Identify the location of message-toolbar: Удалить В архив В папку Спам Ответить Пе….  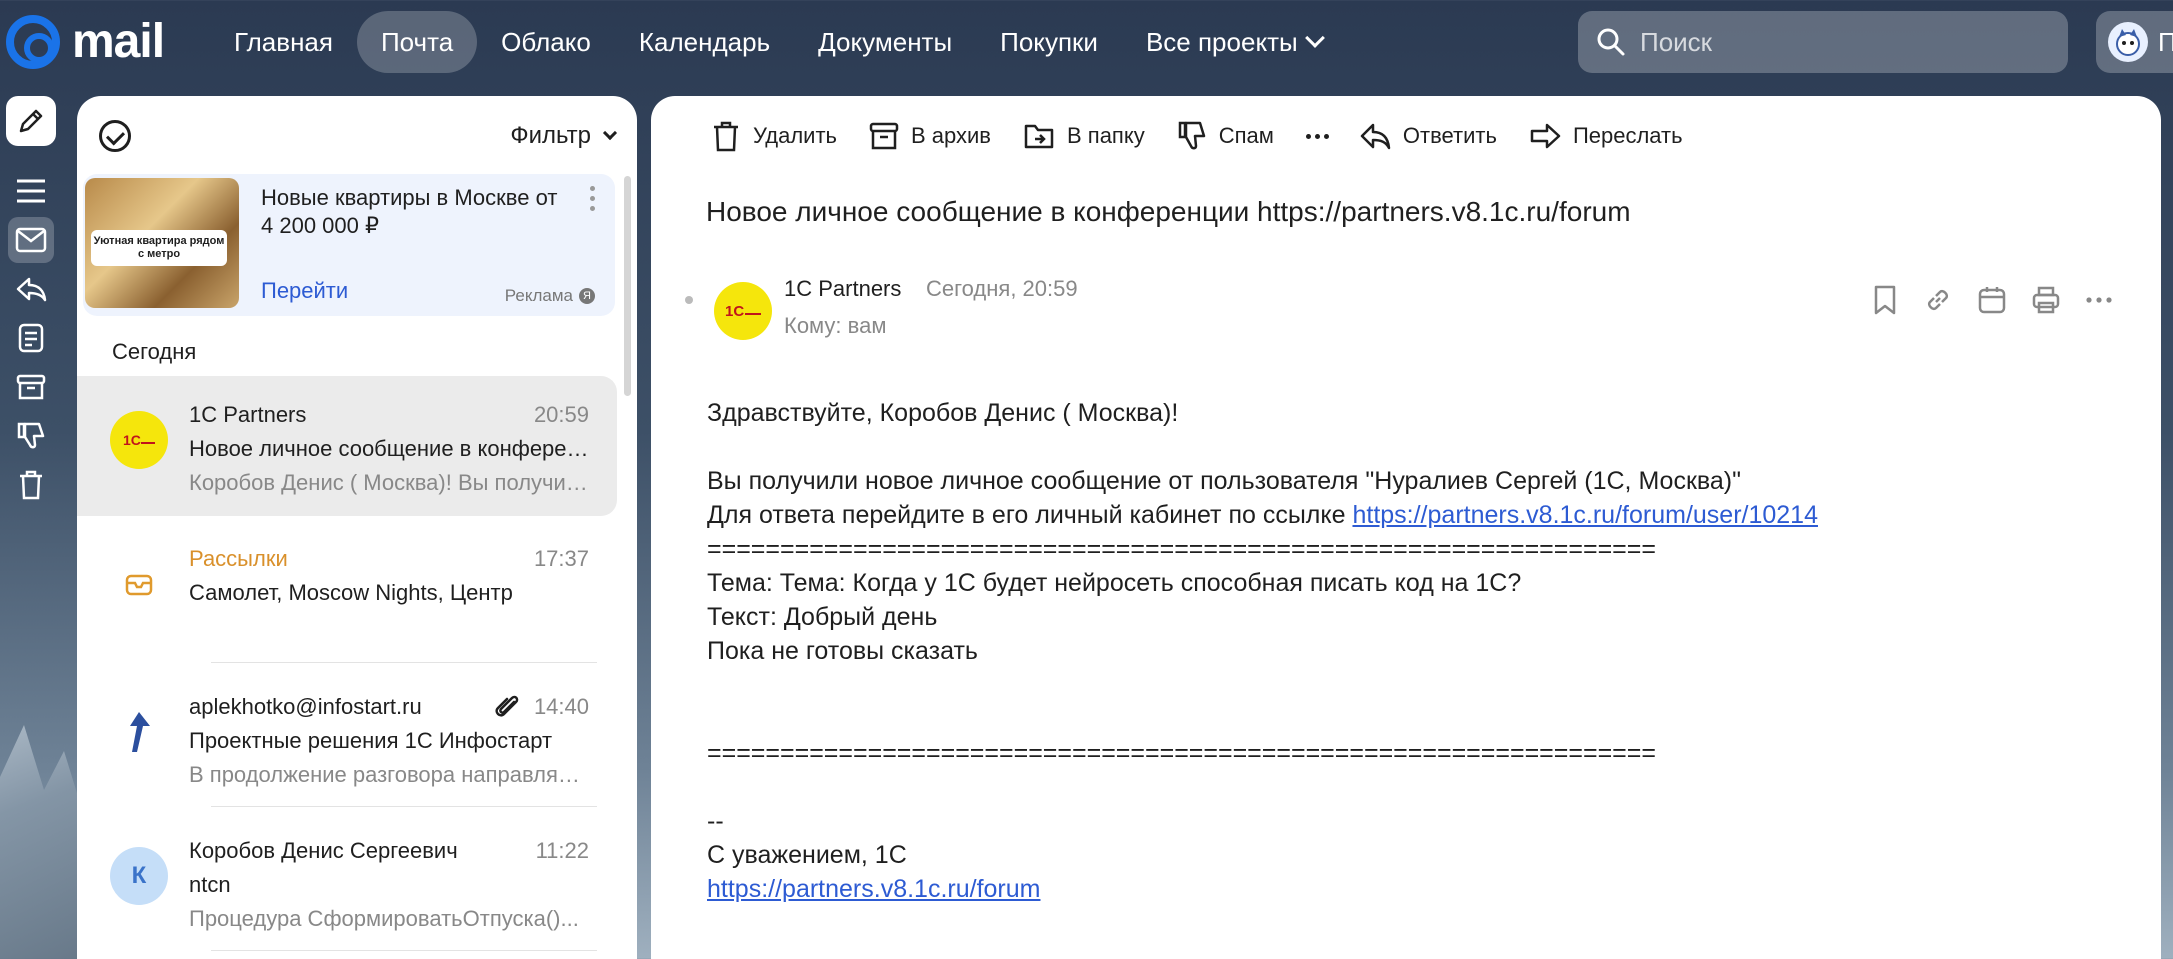
(1213, 136).